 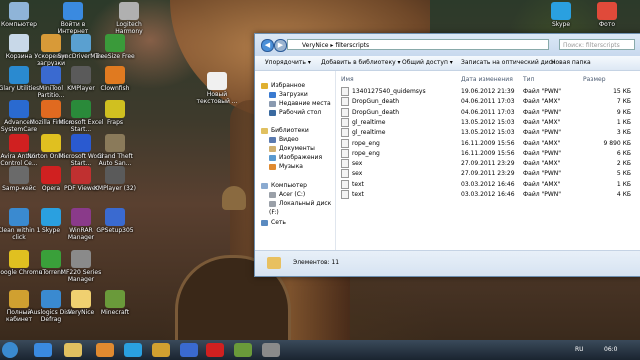 What do you see at coordinates (285, 130) in the screenshot?
I see `nav-item: Библиотеки` at bounding box center [285, 130].